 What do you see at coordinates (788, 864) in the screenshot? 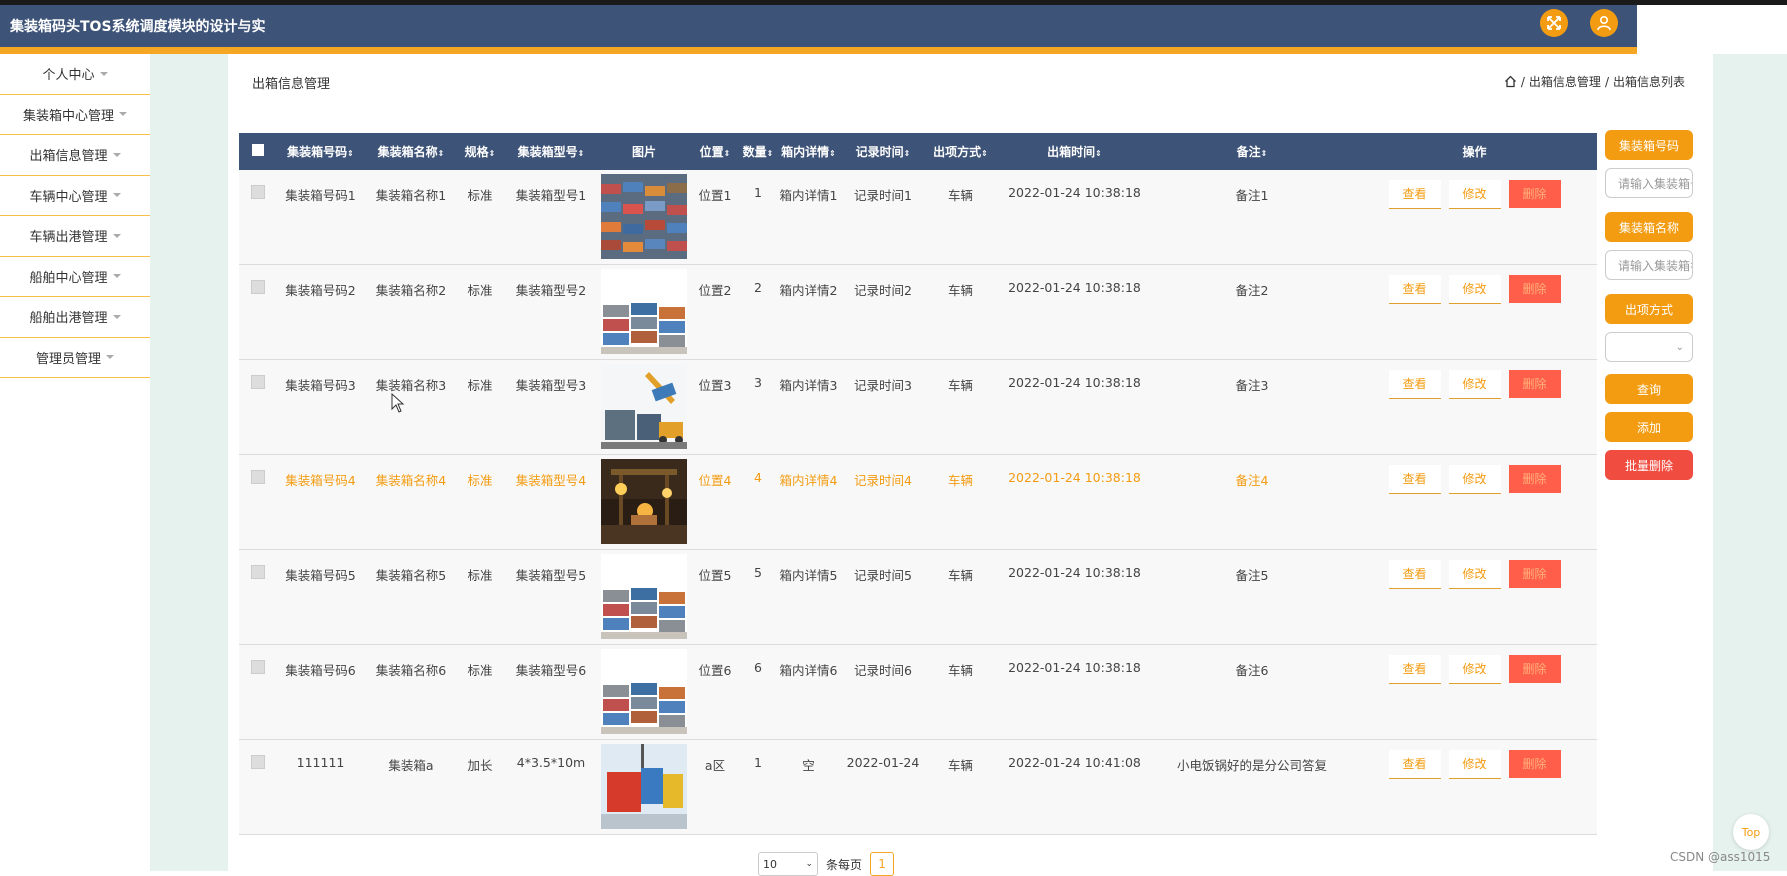
I see `page-size-select: 10 ⌄` at bounding box center [788, 864].